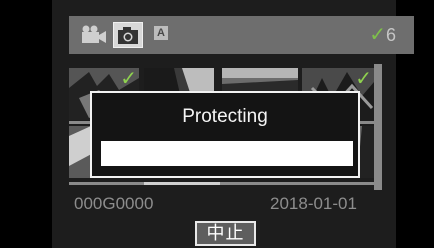  I want to click on selected-count-value: 6, so click(390, 35).